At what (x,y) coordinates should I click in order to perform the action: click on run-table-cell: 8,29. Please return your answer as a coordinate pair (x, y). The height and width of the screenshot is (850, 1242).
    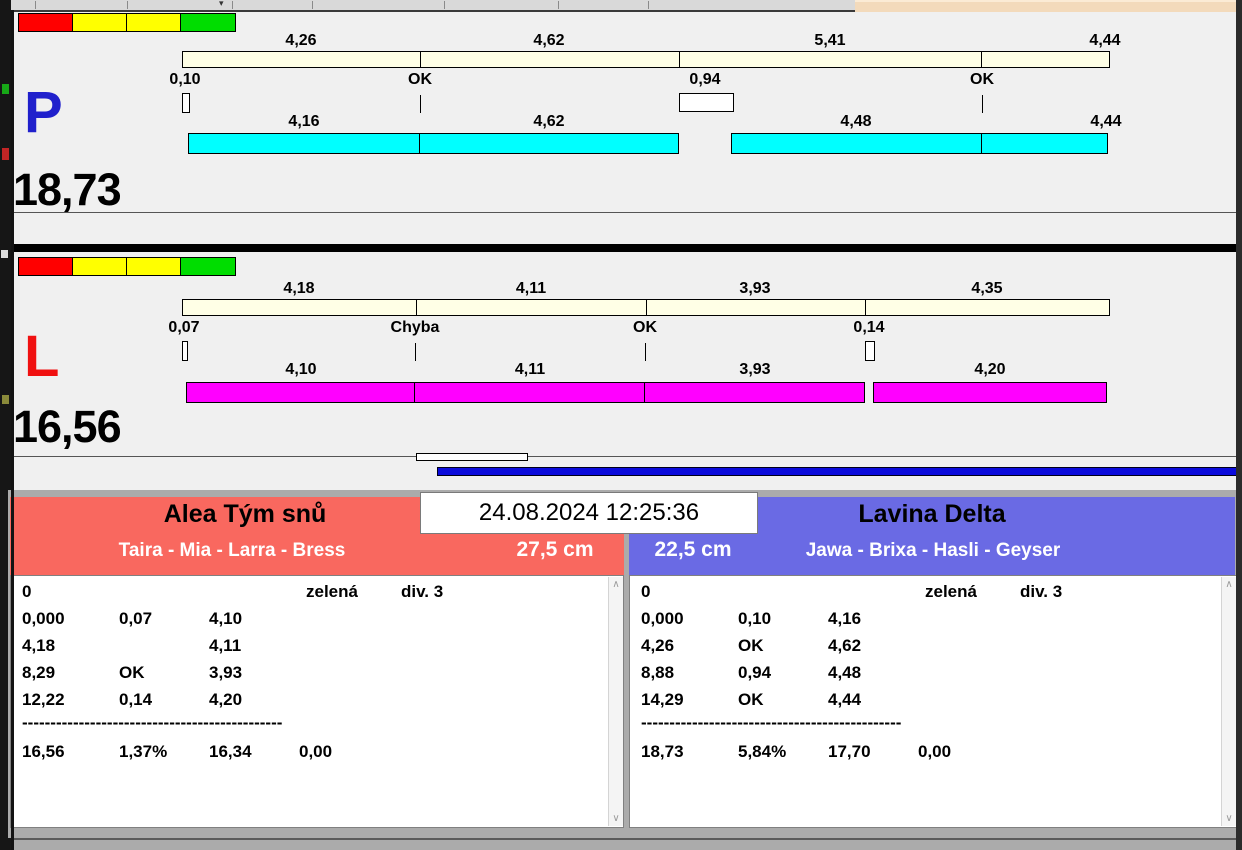
    Looking at the image, I should click on (39, 672).